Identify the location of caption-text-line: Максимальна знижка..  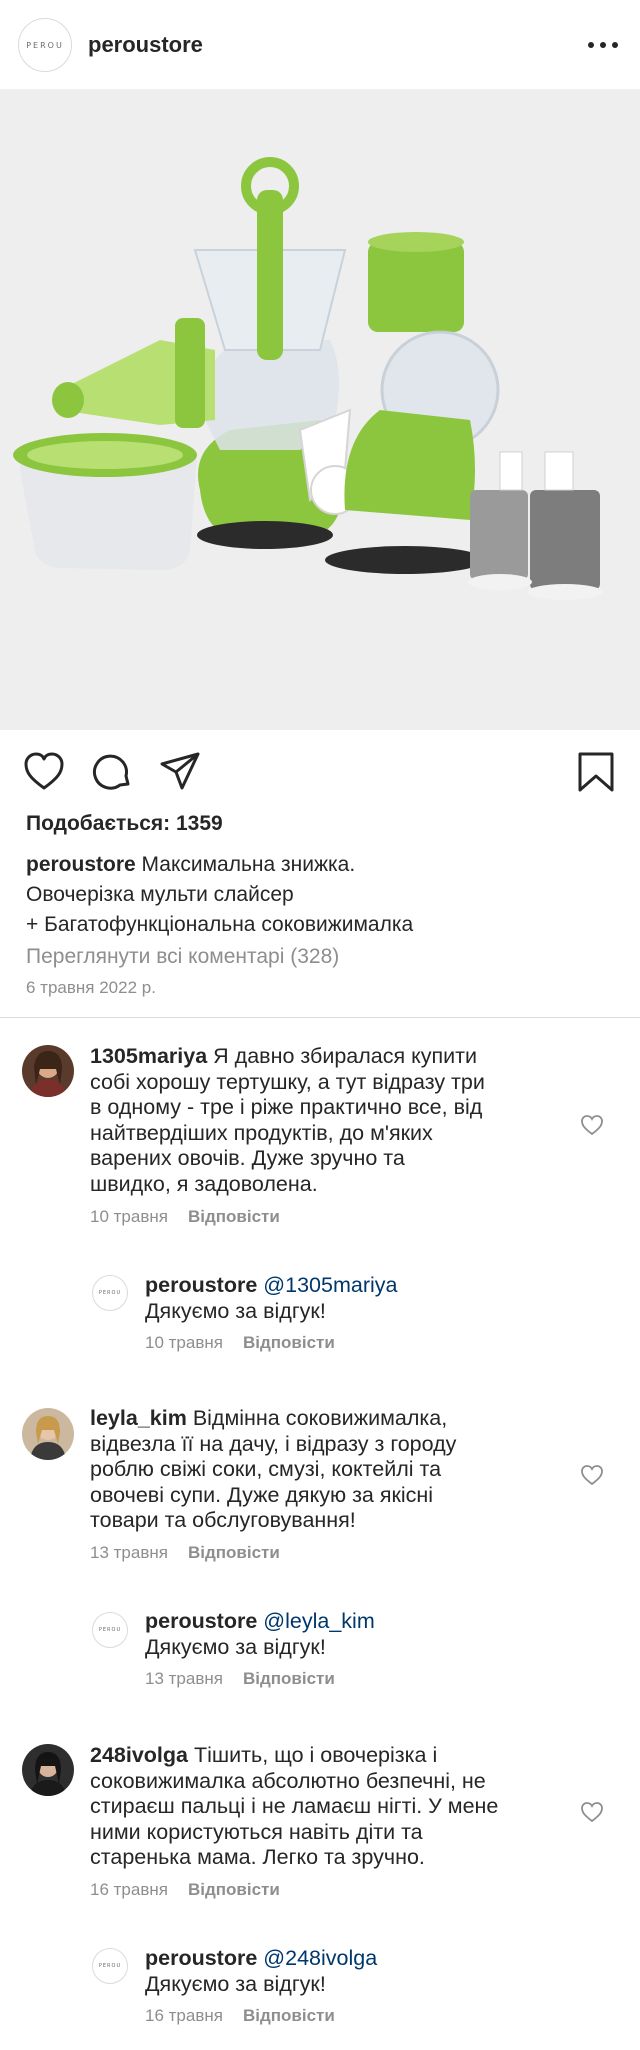
(248, 864).